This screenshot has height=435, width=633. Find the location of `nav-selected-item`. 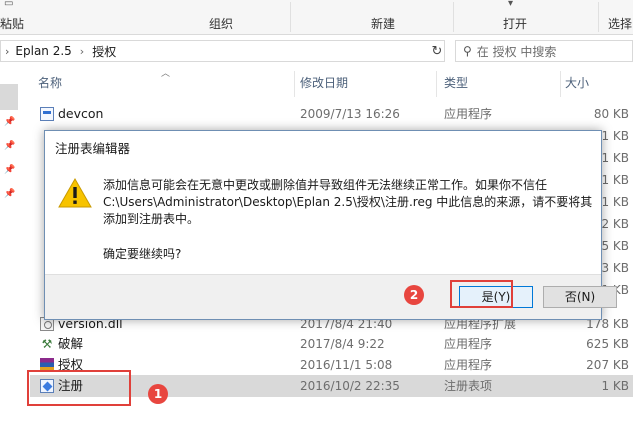

nav-selected-item is located at coordinates (9, 97).